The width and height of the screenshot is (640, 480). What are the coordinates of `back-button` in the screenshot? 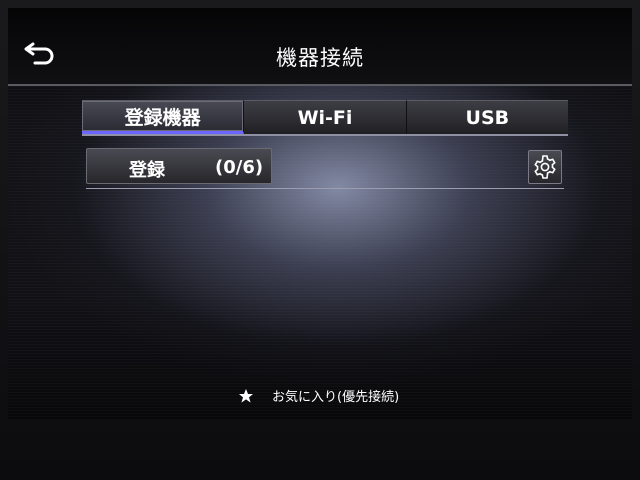 It's located at (41, 53).